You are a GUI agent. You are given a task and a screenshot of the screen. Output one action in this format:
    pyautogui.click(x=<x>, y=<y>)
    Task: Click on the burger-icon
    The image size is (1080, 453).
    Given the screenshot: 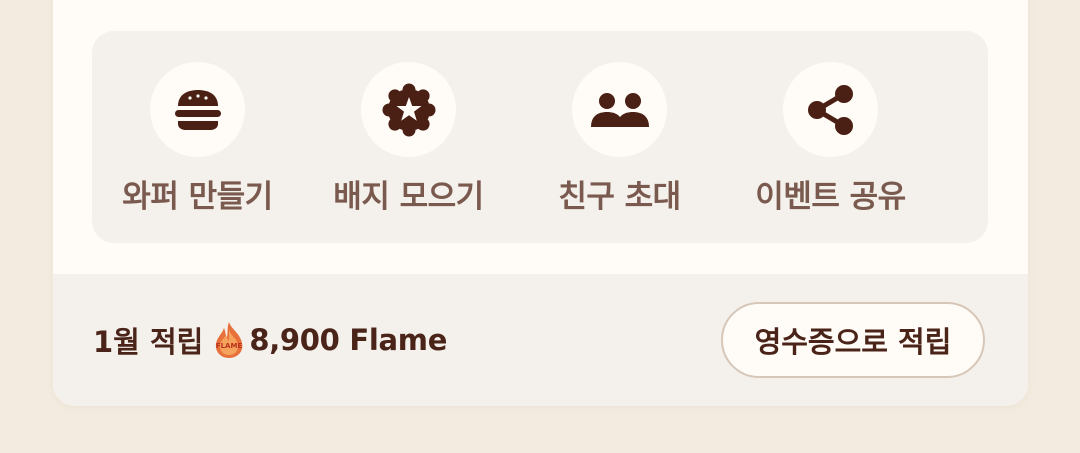 What is the action you would take?
    pyautogui.click(x=197, y=109)
    